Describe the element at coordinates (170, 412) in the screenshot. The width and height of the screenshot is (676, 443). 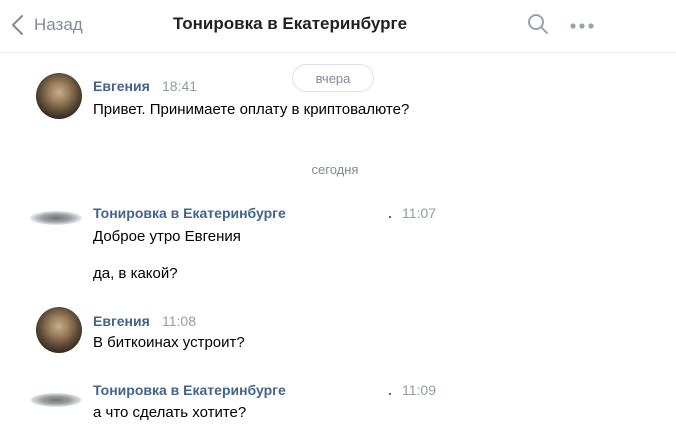
I see `message-text: а что сделать хотите?` at that location.